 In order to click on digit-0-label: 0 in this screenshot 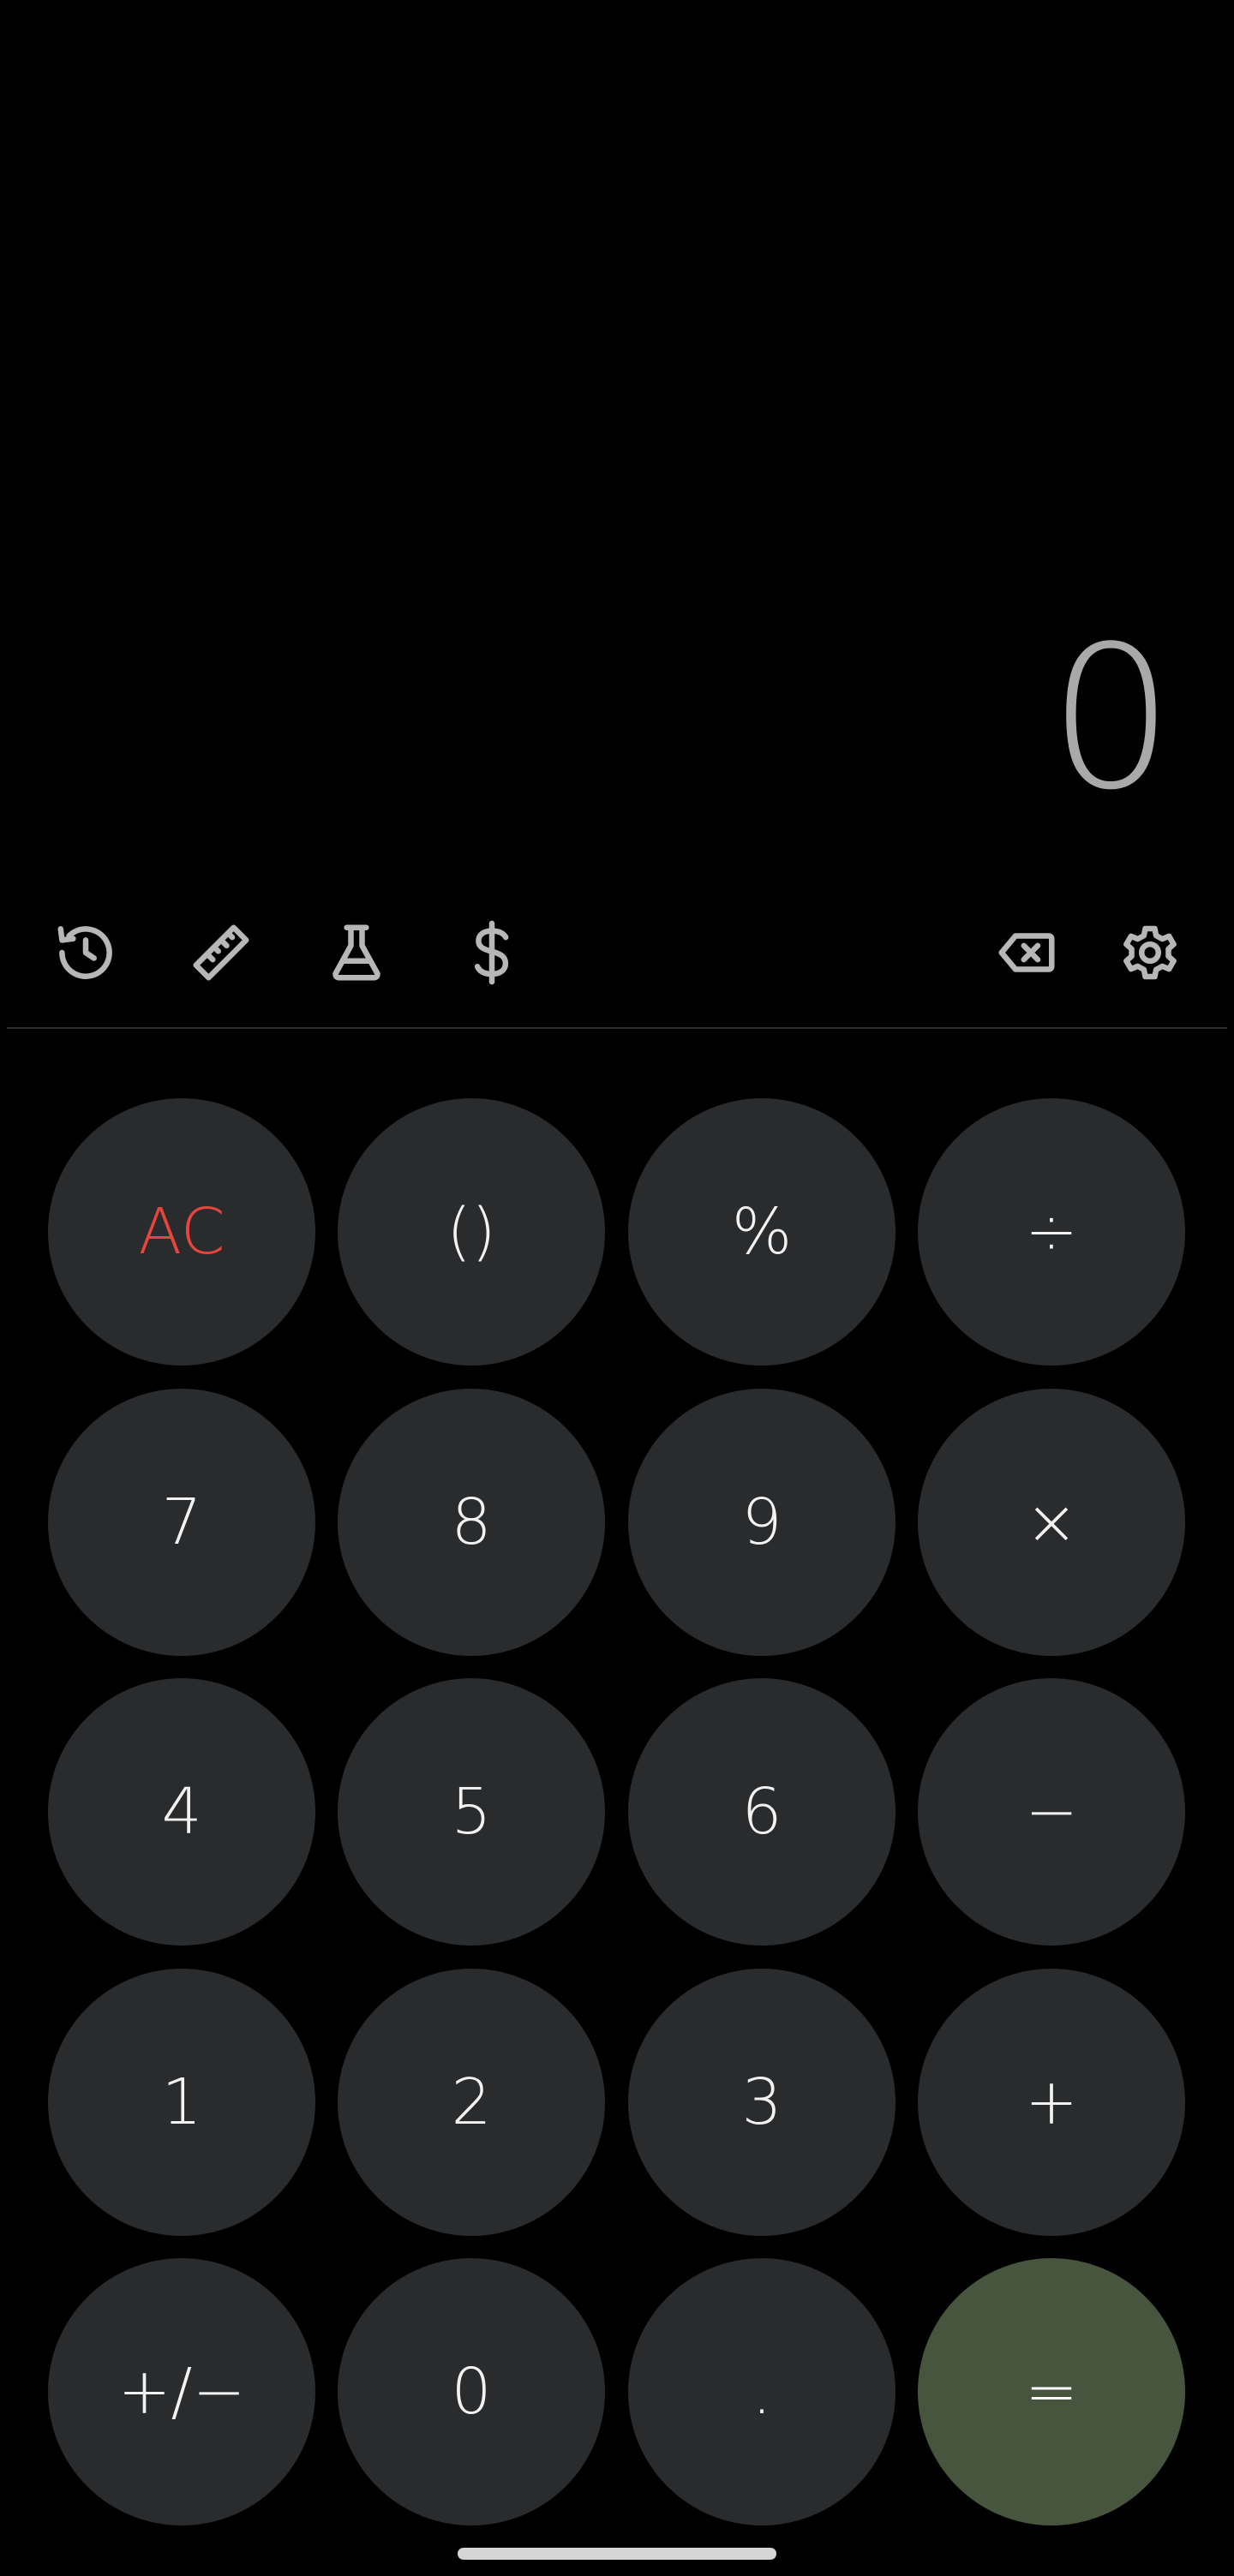, I will do `click(471, 2392)`.